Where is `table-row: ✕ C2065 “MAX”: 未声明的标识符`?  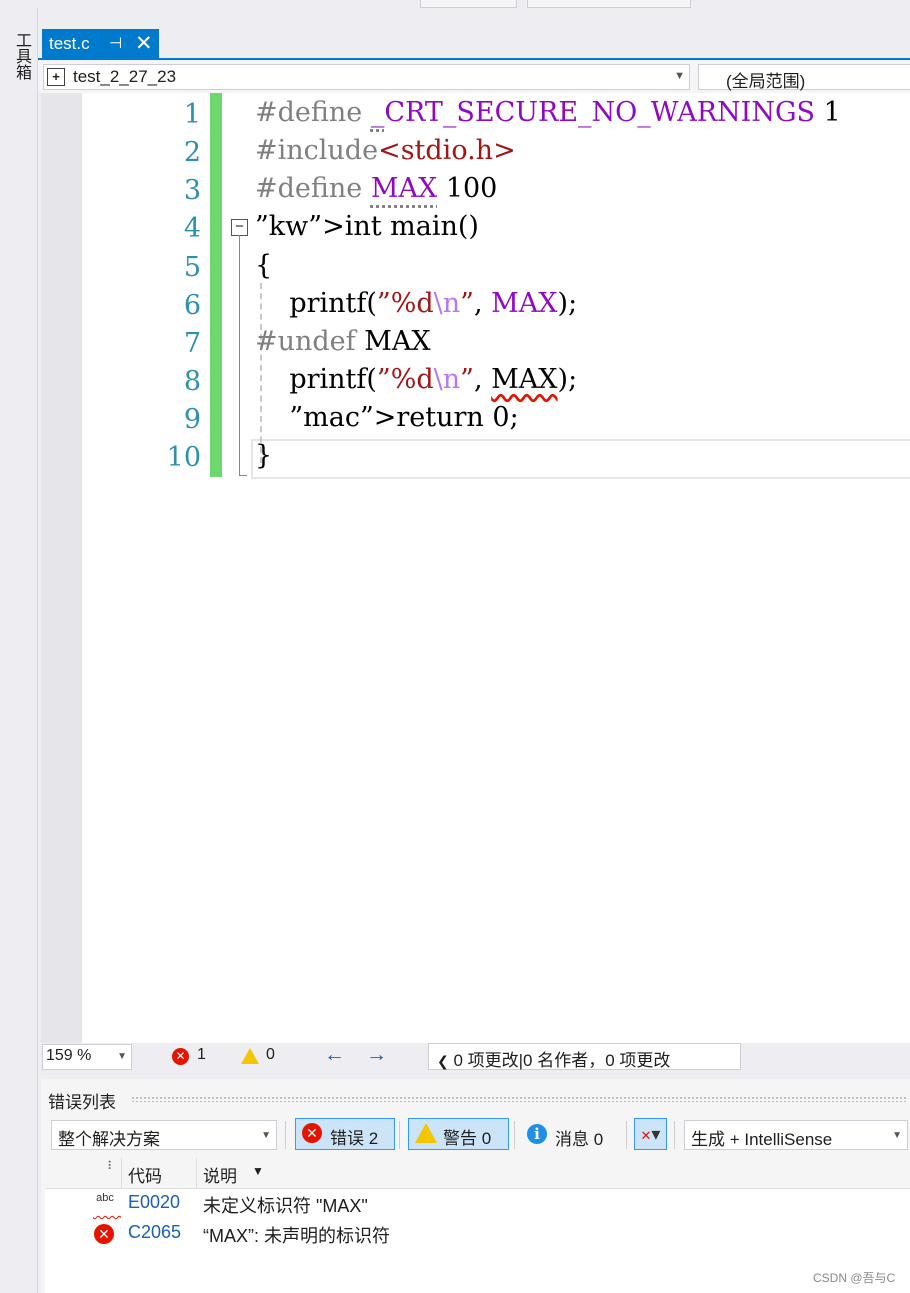 table-row: ✕ C2065 “MAX”: 未声明的标识符 is located at coordinates (477, 1234).